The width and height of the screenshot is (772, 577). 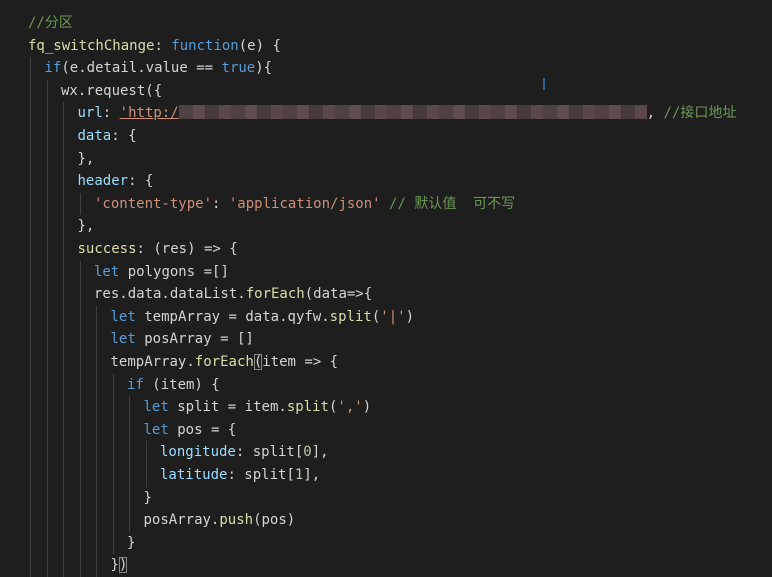 I want to click on code-token-function: fq_switchChange, so click(x=91, y=45).